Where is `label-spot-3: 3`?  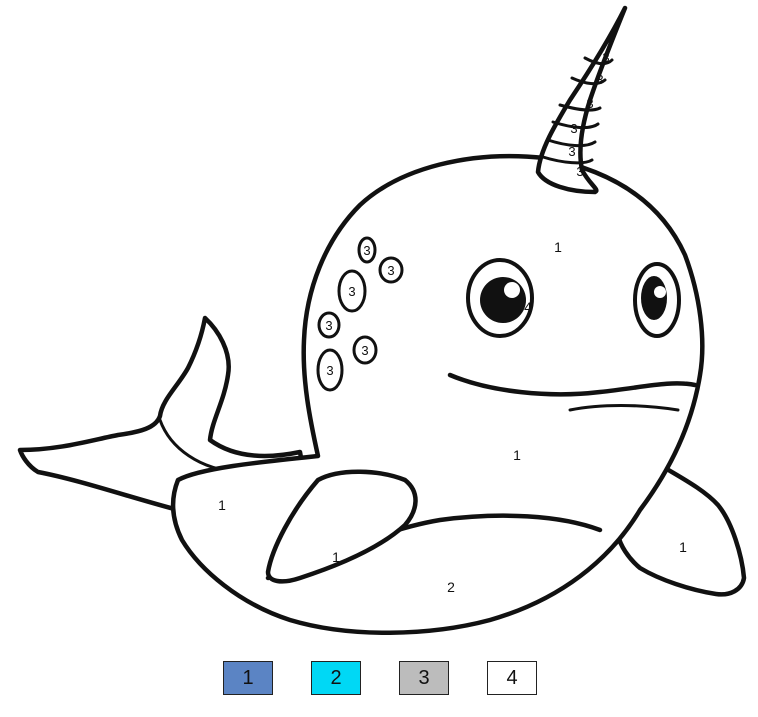 label-spot-3: 3 is located at coordinates (351, 291).